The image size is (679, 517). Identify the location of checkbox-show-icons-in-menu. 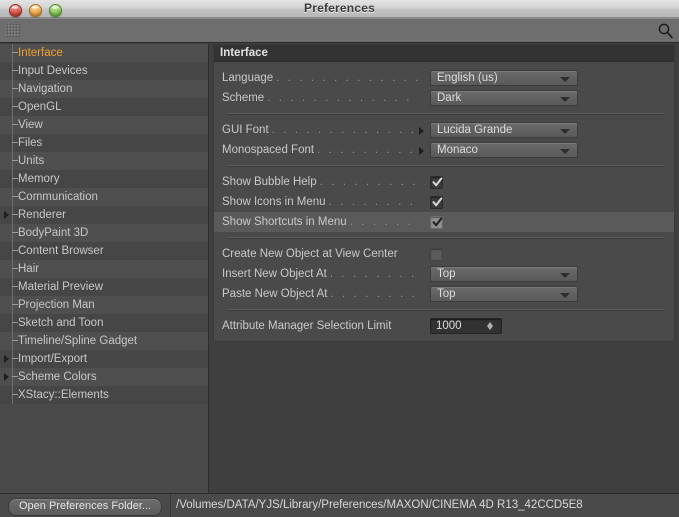
(436, 202).